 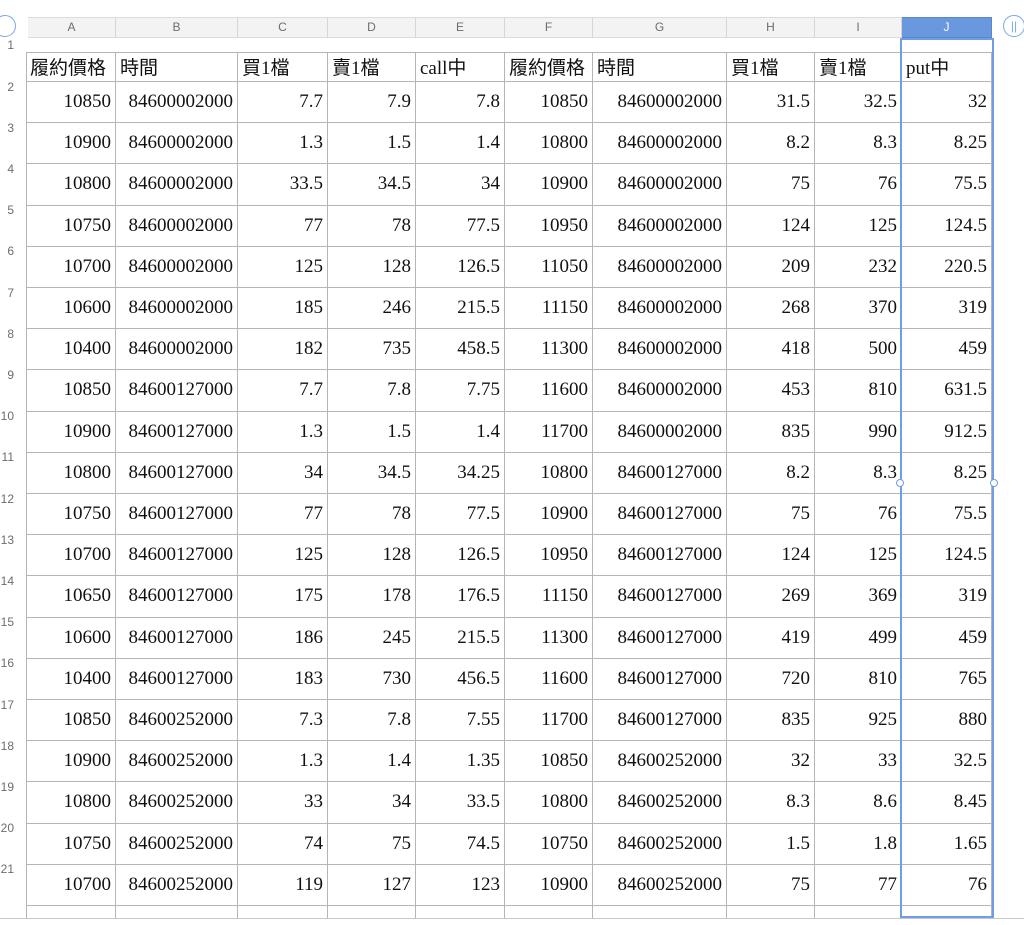 What do you see at coordinates (283, 67) in the screenshot?
I see `header-cell-c: 買1檔` at bounding box center [283, 67].